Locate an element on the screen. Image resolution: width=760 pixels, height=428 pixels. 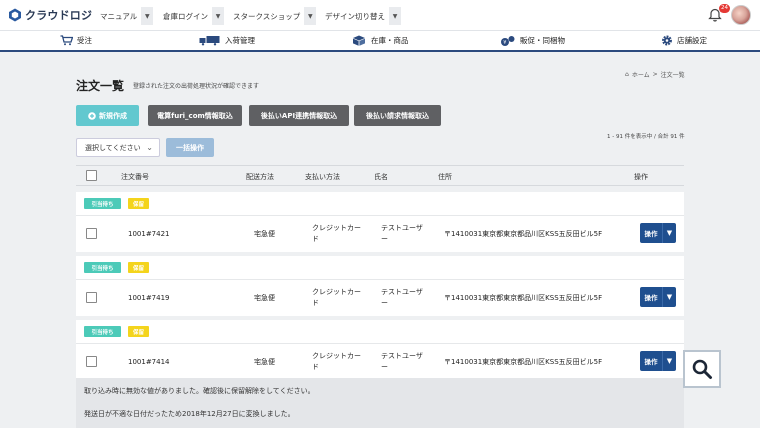
nav-item-orders-label: 受注 is located at coordinates (84, 40).